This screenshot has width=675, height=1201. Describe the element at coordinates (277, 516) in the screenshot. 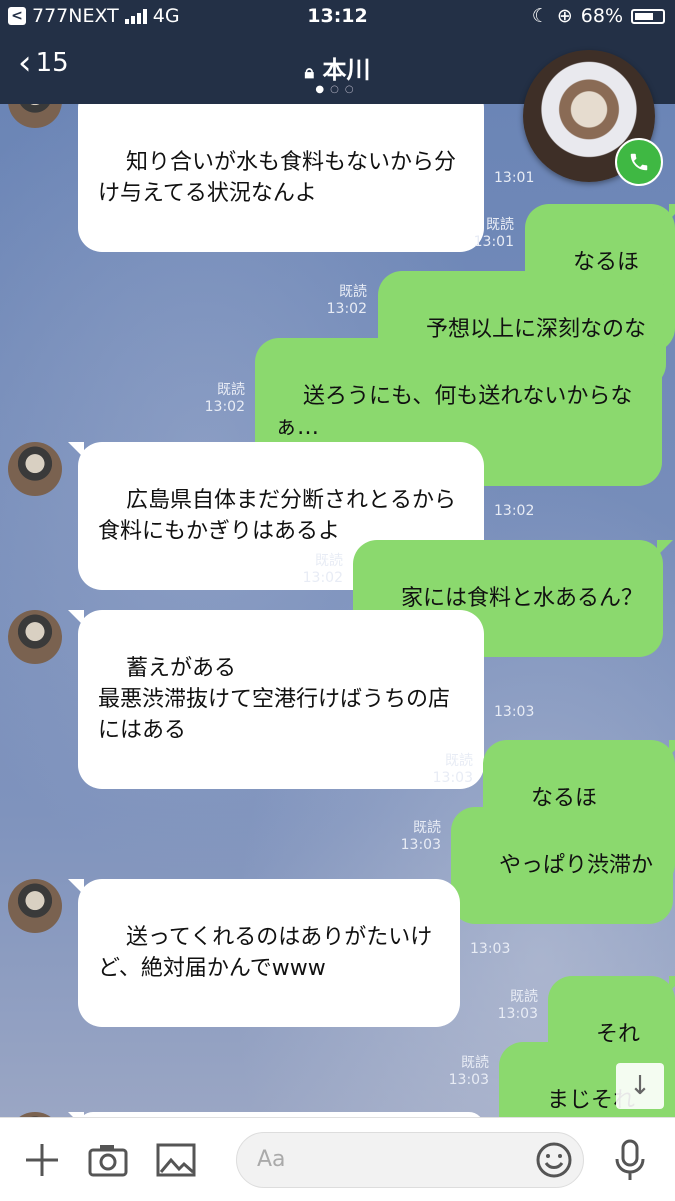

I see `message-text: 広島県自体まだ分断されとるから食料にもかぎりはあるよ` at that location.